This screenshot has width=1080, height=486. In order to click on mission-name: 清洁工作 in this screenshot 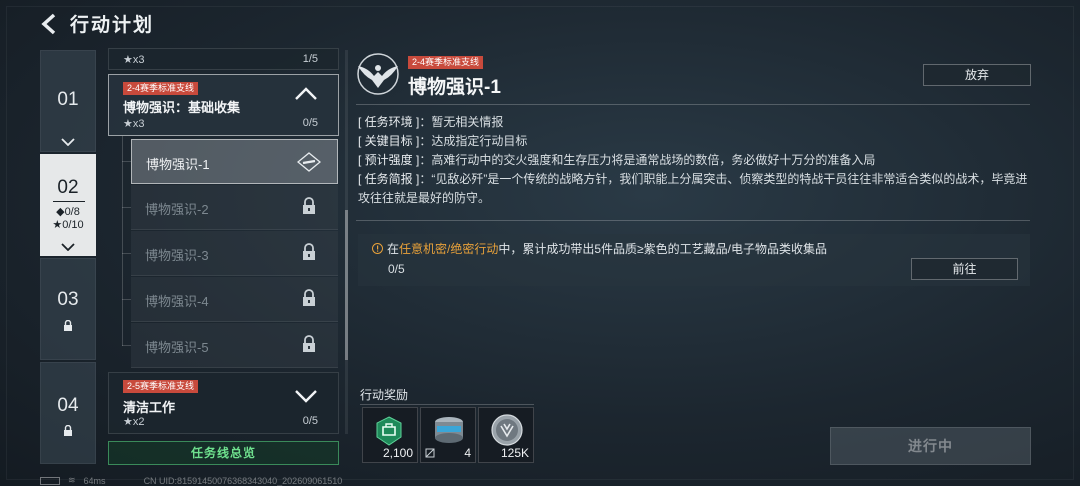, I will do `click(149, 407)`.